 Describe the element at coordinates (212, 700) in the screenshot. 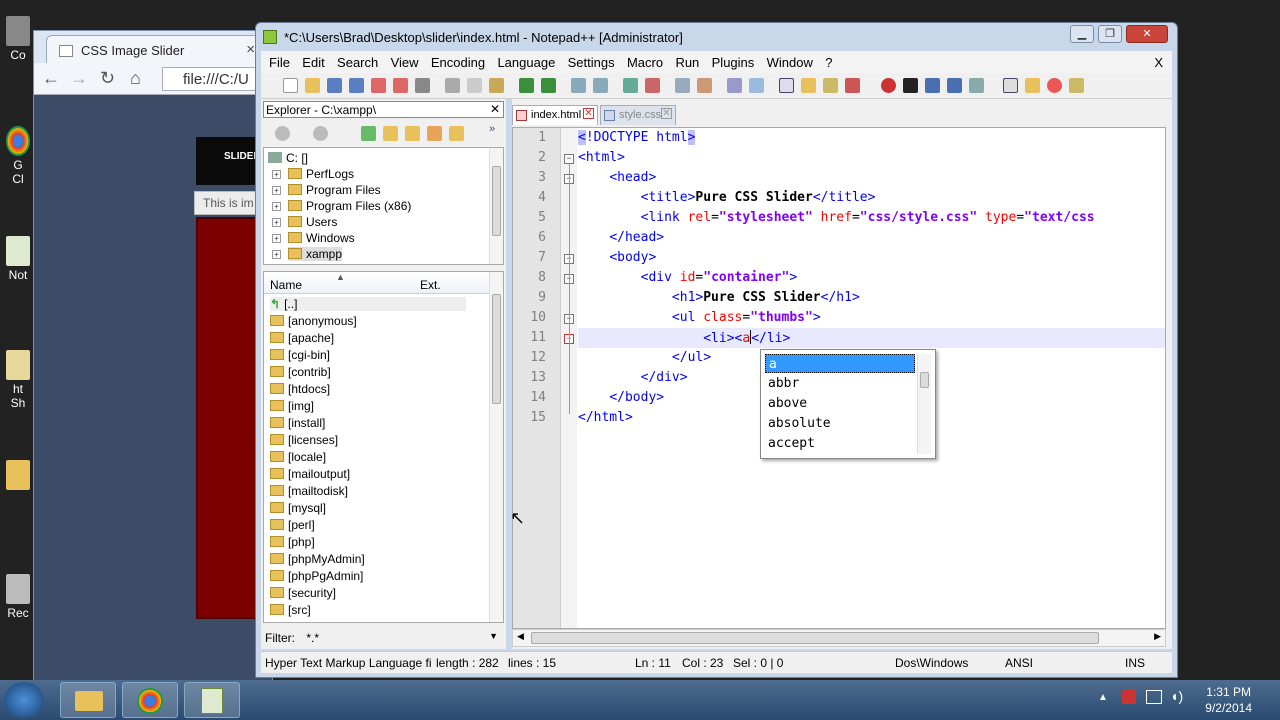

I see `taskbar-notepadpp-button` at that location.